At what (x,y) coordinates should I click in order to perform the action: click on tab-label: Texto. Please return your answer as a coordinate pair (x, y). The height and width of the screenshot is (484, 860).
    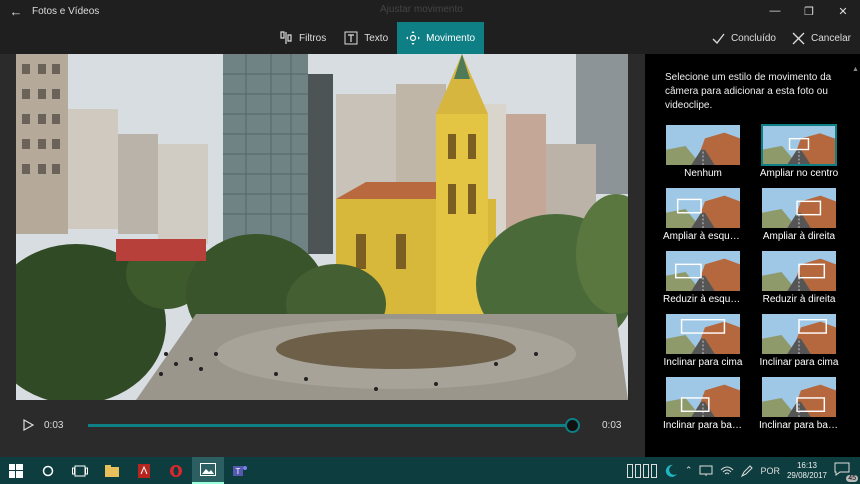
    Looking at the image, I should click on (376, 38).